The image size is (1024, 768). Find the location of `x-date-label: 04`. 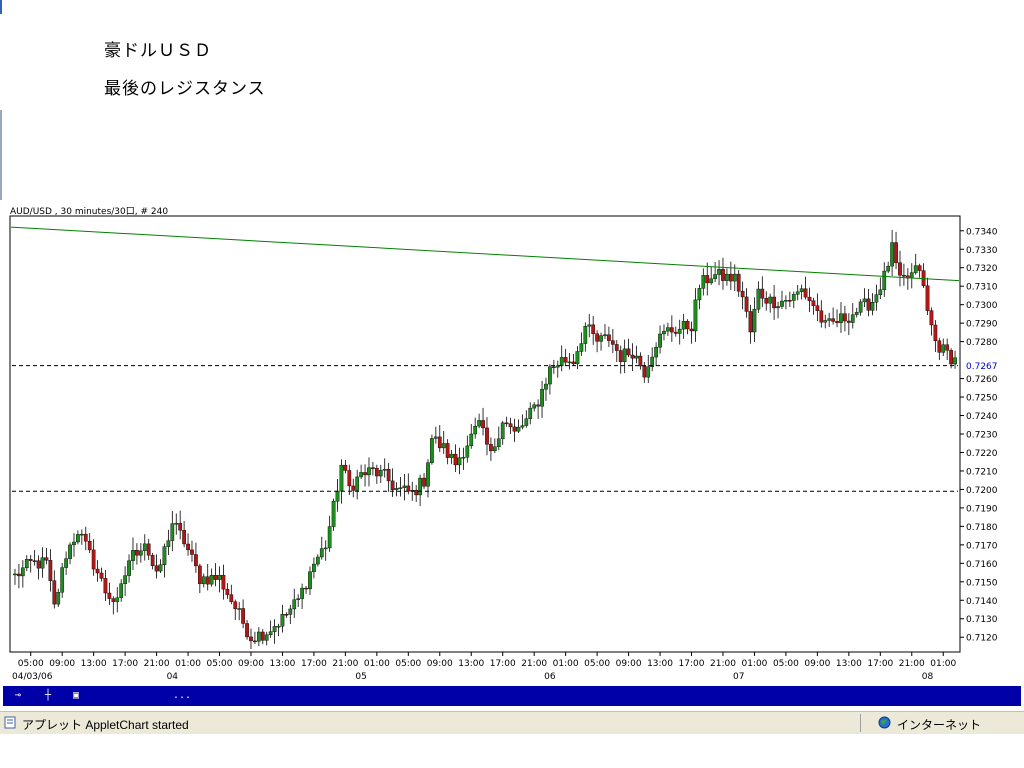

x-date-label: 04 is located at coordinates (173, 677).